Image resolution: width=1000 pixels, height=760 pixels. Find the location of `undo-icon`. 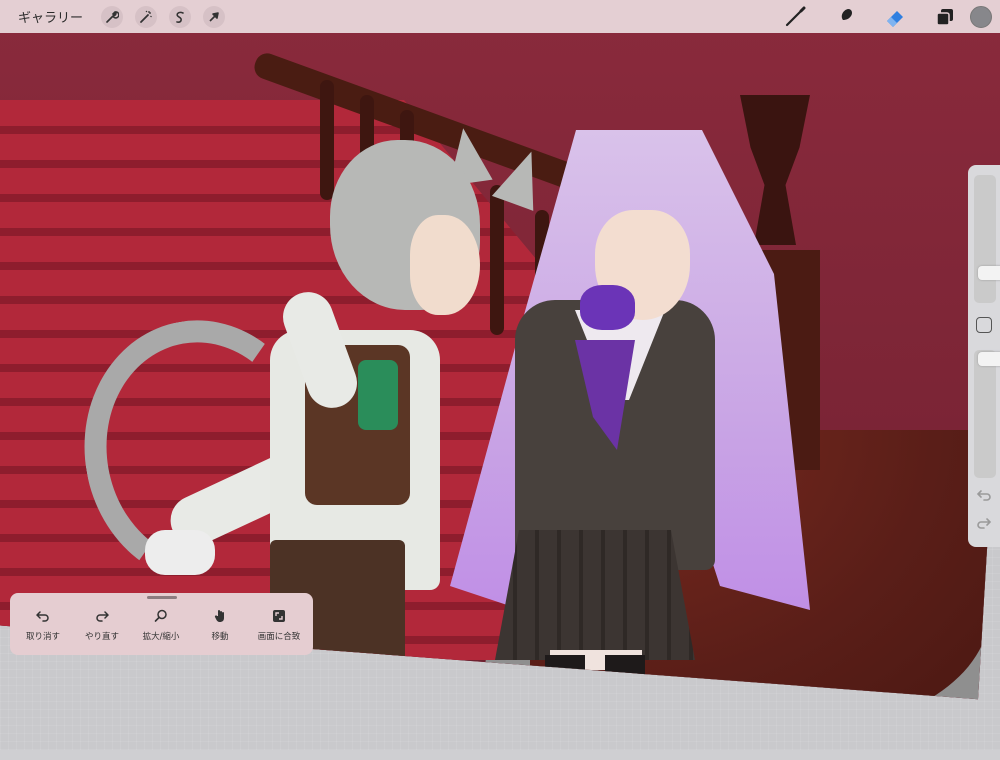

undo-icon is located at coordinates (43, 618).